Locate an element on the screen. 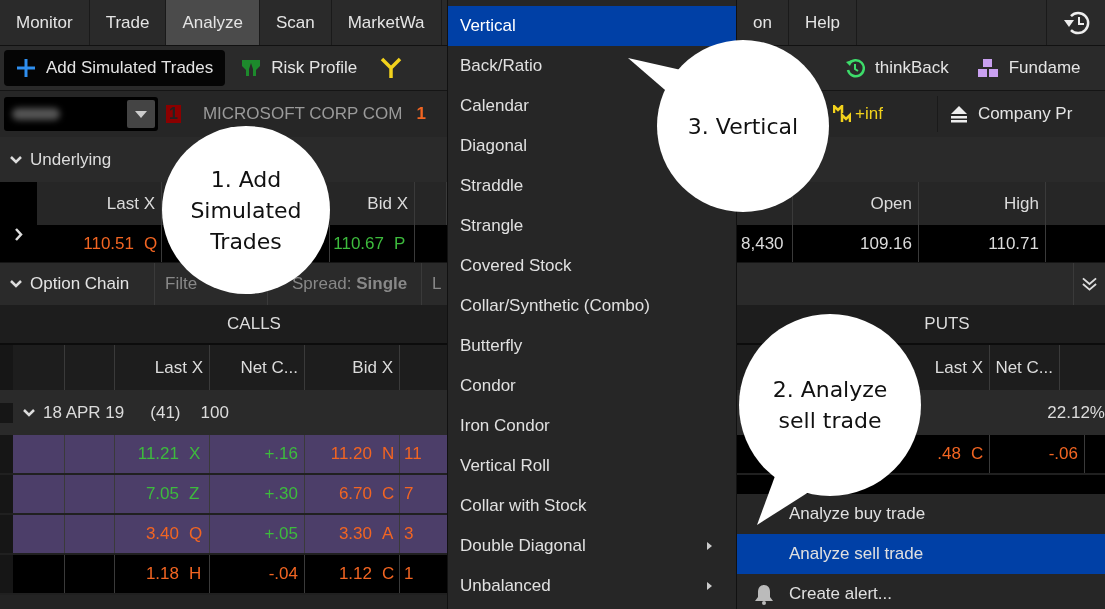 The image size is (1105, 609). table-cell-text: 110.67 is located at coordinates (358, 243).